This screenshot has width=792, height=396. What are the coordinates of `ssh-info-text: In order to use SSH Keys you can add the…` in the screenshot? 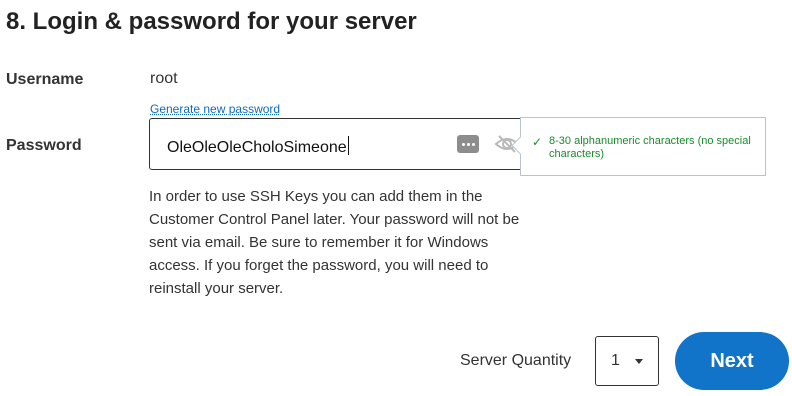 It's located at (334, 242).